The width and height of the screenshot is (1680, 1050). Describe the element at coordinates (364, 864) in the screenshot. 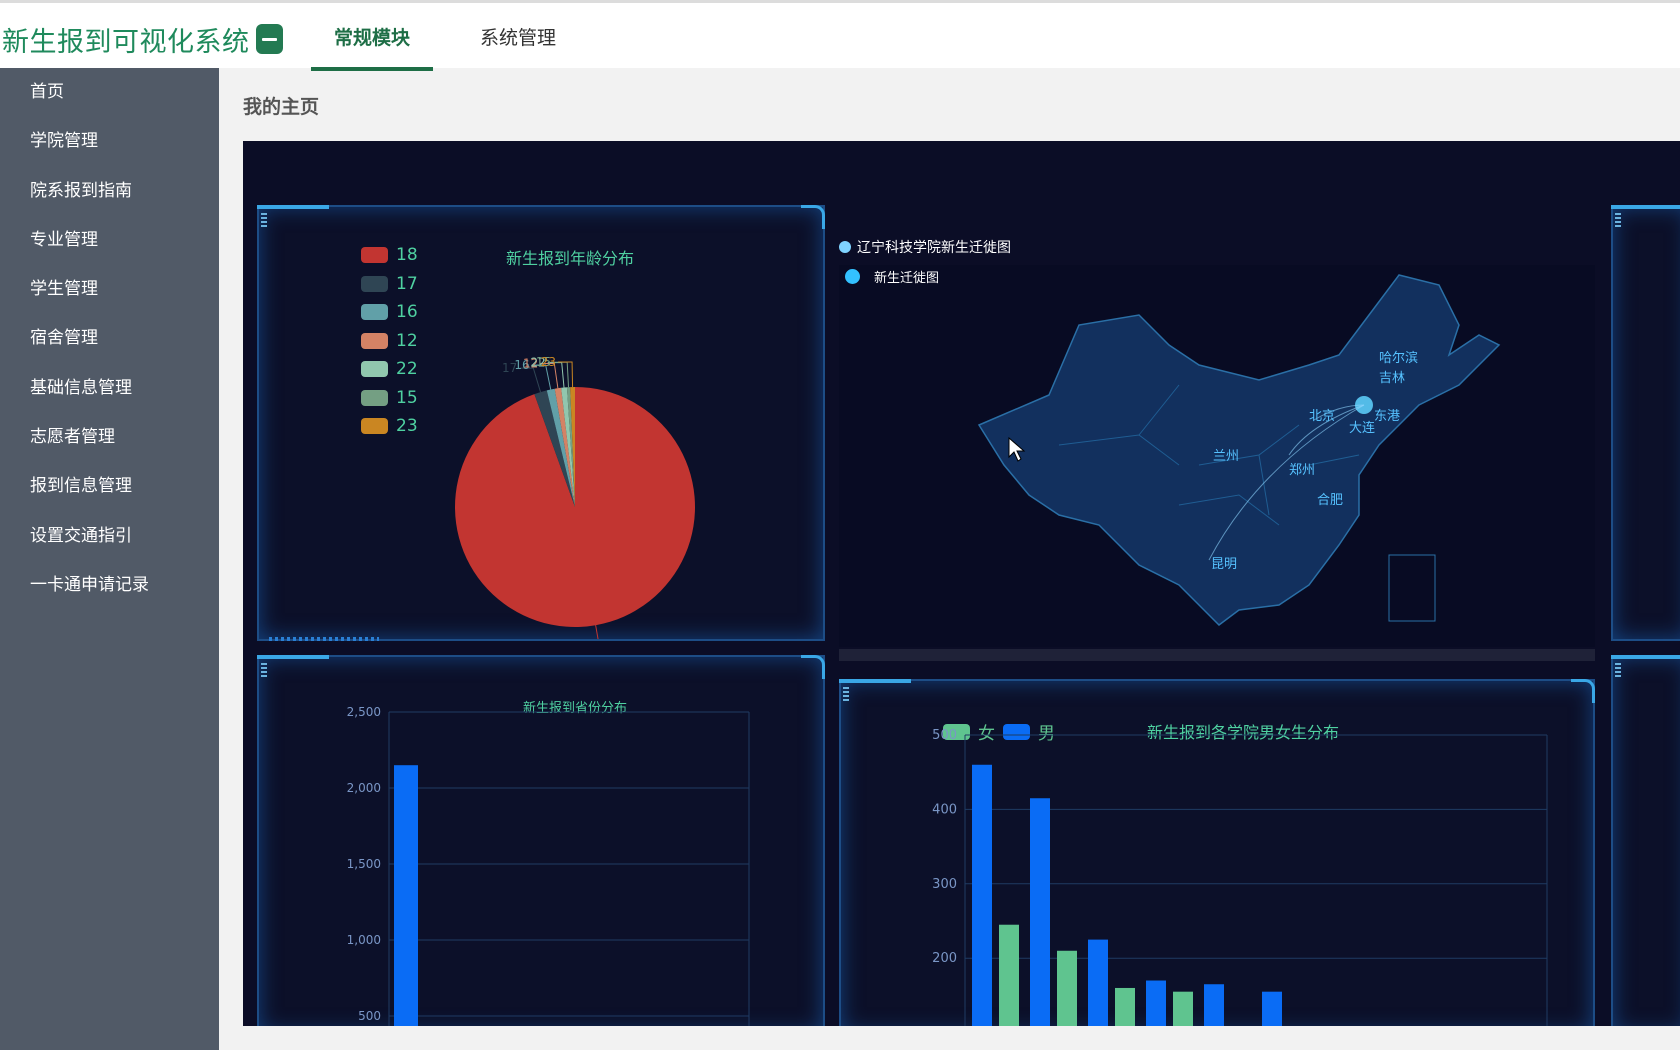

I see `y-tick-label: 1,500` at that location.